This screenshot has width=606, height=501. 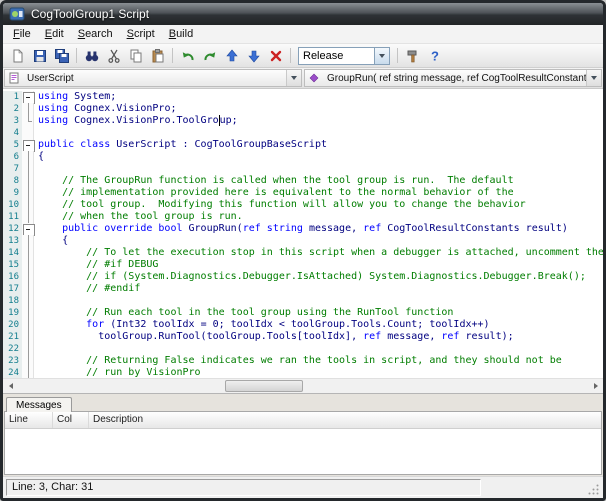 What do you see at coordinates (381, 55) in the screenshot?
I see `release-combo-dropdown-button` at bounding box center [381, 55].